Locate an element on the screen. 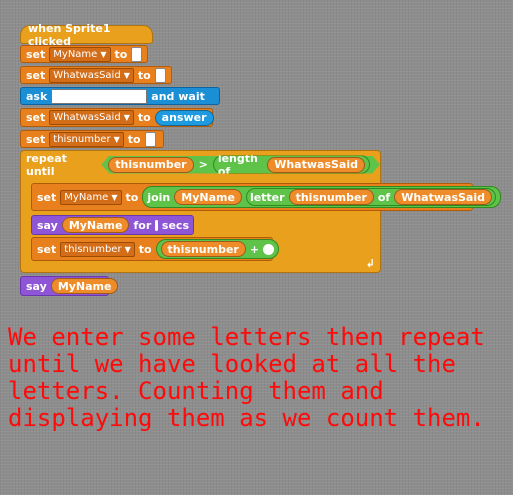 The height and width of the screenshot is (495, 513). letter-label: letter is located at coordinates (267, 197).